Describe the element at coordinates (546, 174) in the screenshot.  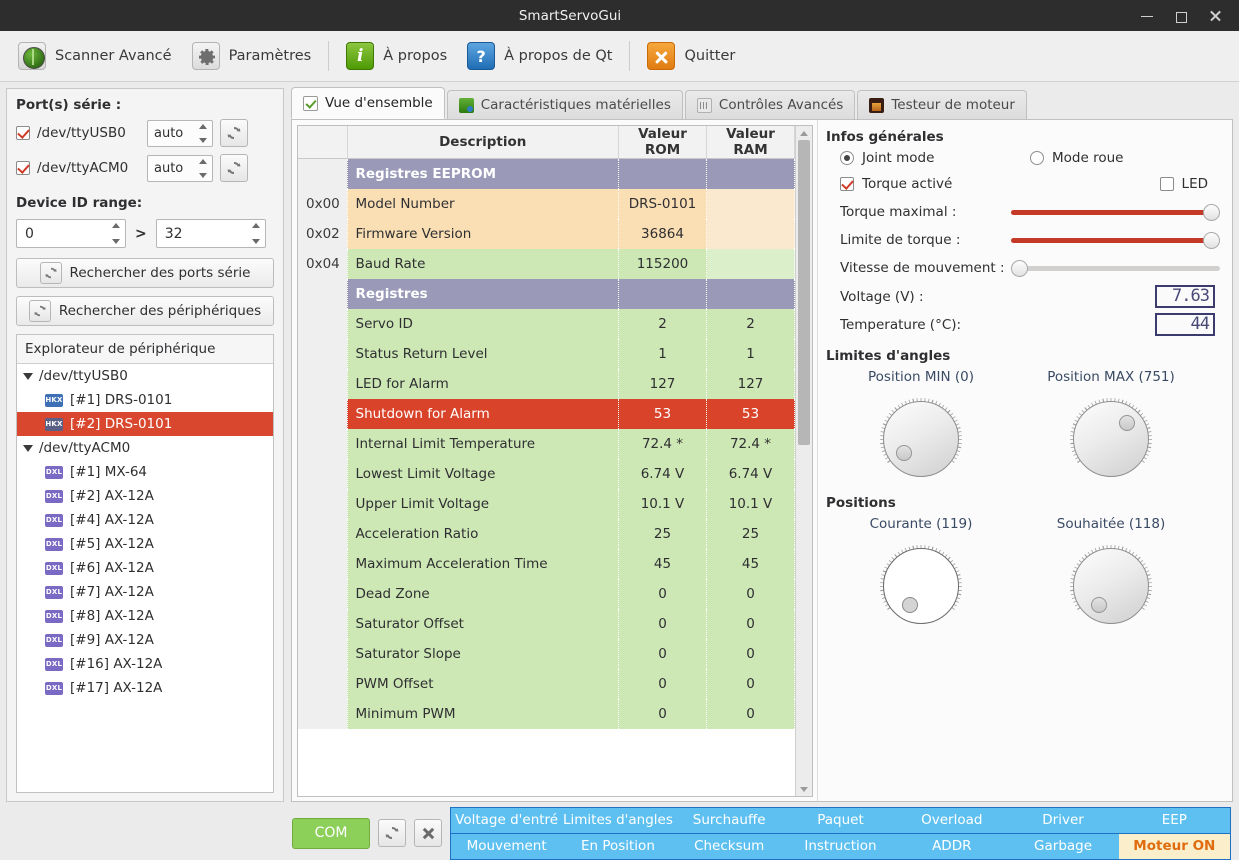
I see `table-row: Registres EEPROM` at that location.